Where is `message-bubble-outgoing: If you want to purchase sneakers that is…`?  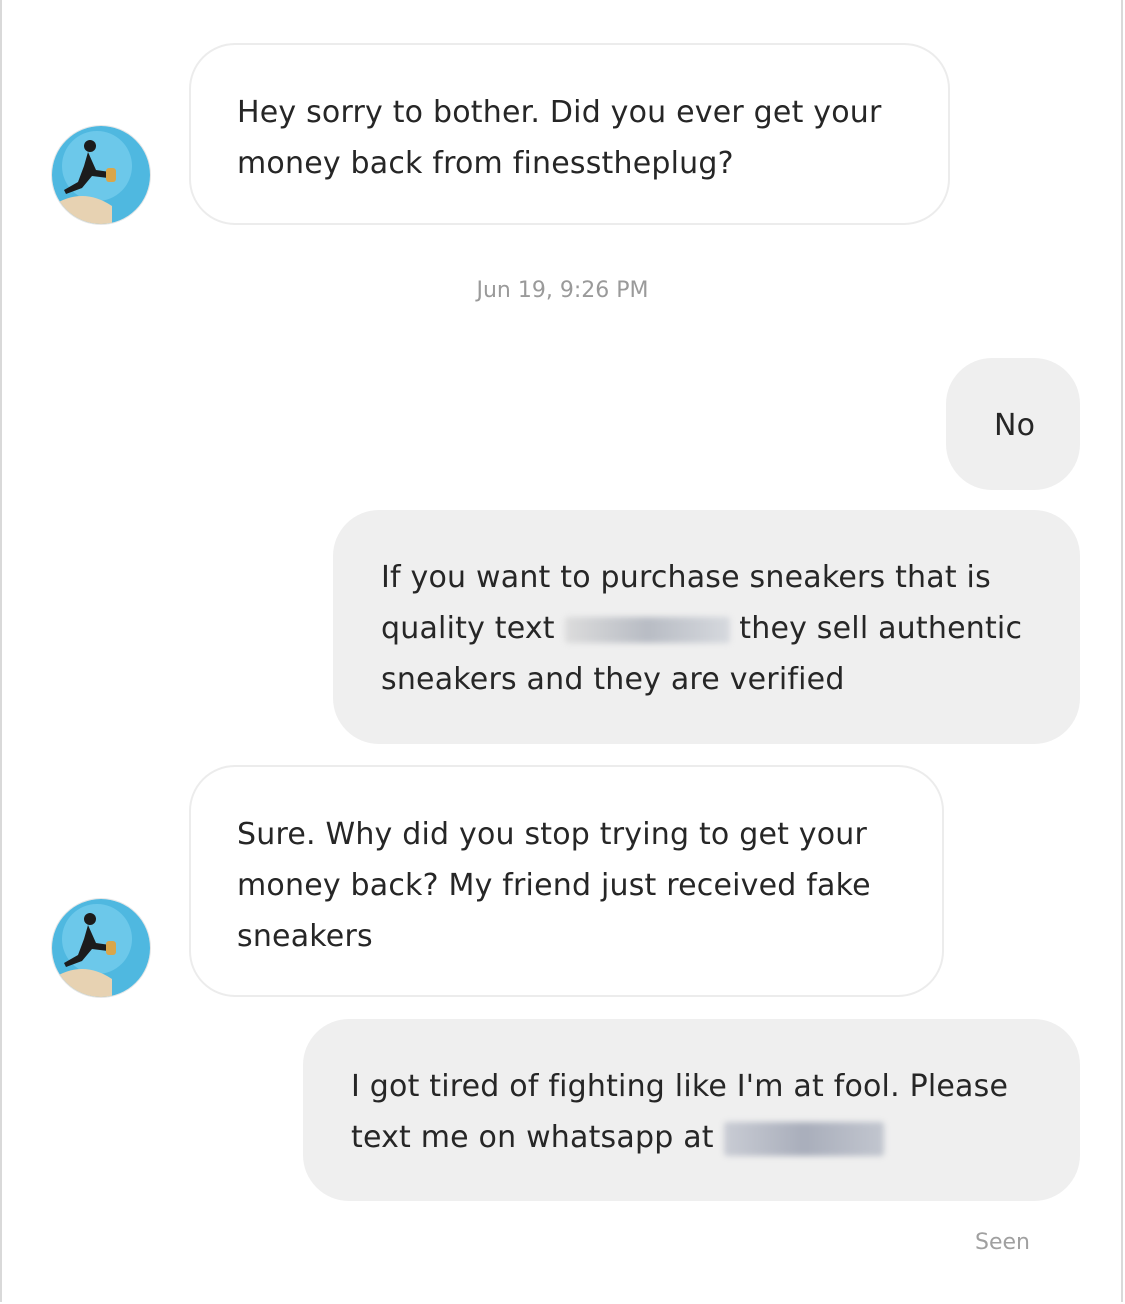 message-bubble-outgoing: If you want to purchase sneakers that is… is located at coordinates (706, 627).